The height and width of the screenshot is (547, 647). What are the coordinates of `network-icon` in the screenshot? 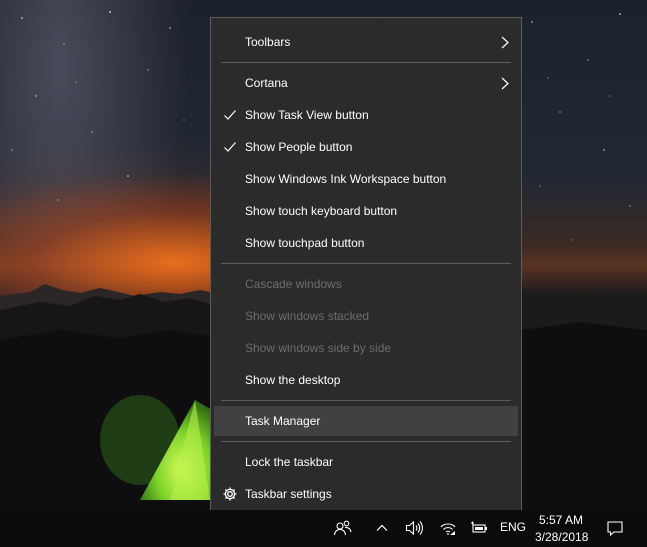 It's located at (448, 528).